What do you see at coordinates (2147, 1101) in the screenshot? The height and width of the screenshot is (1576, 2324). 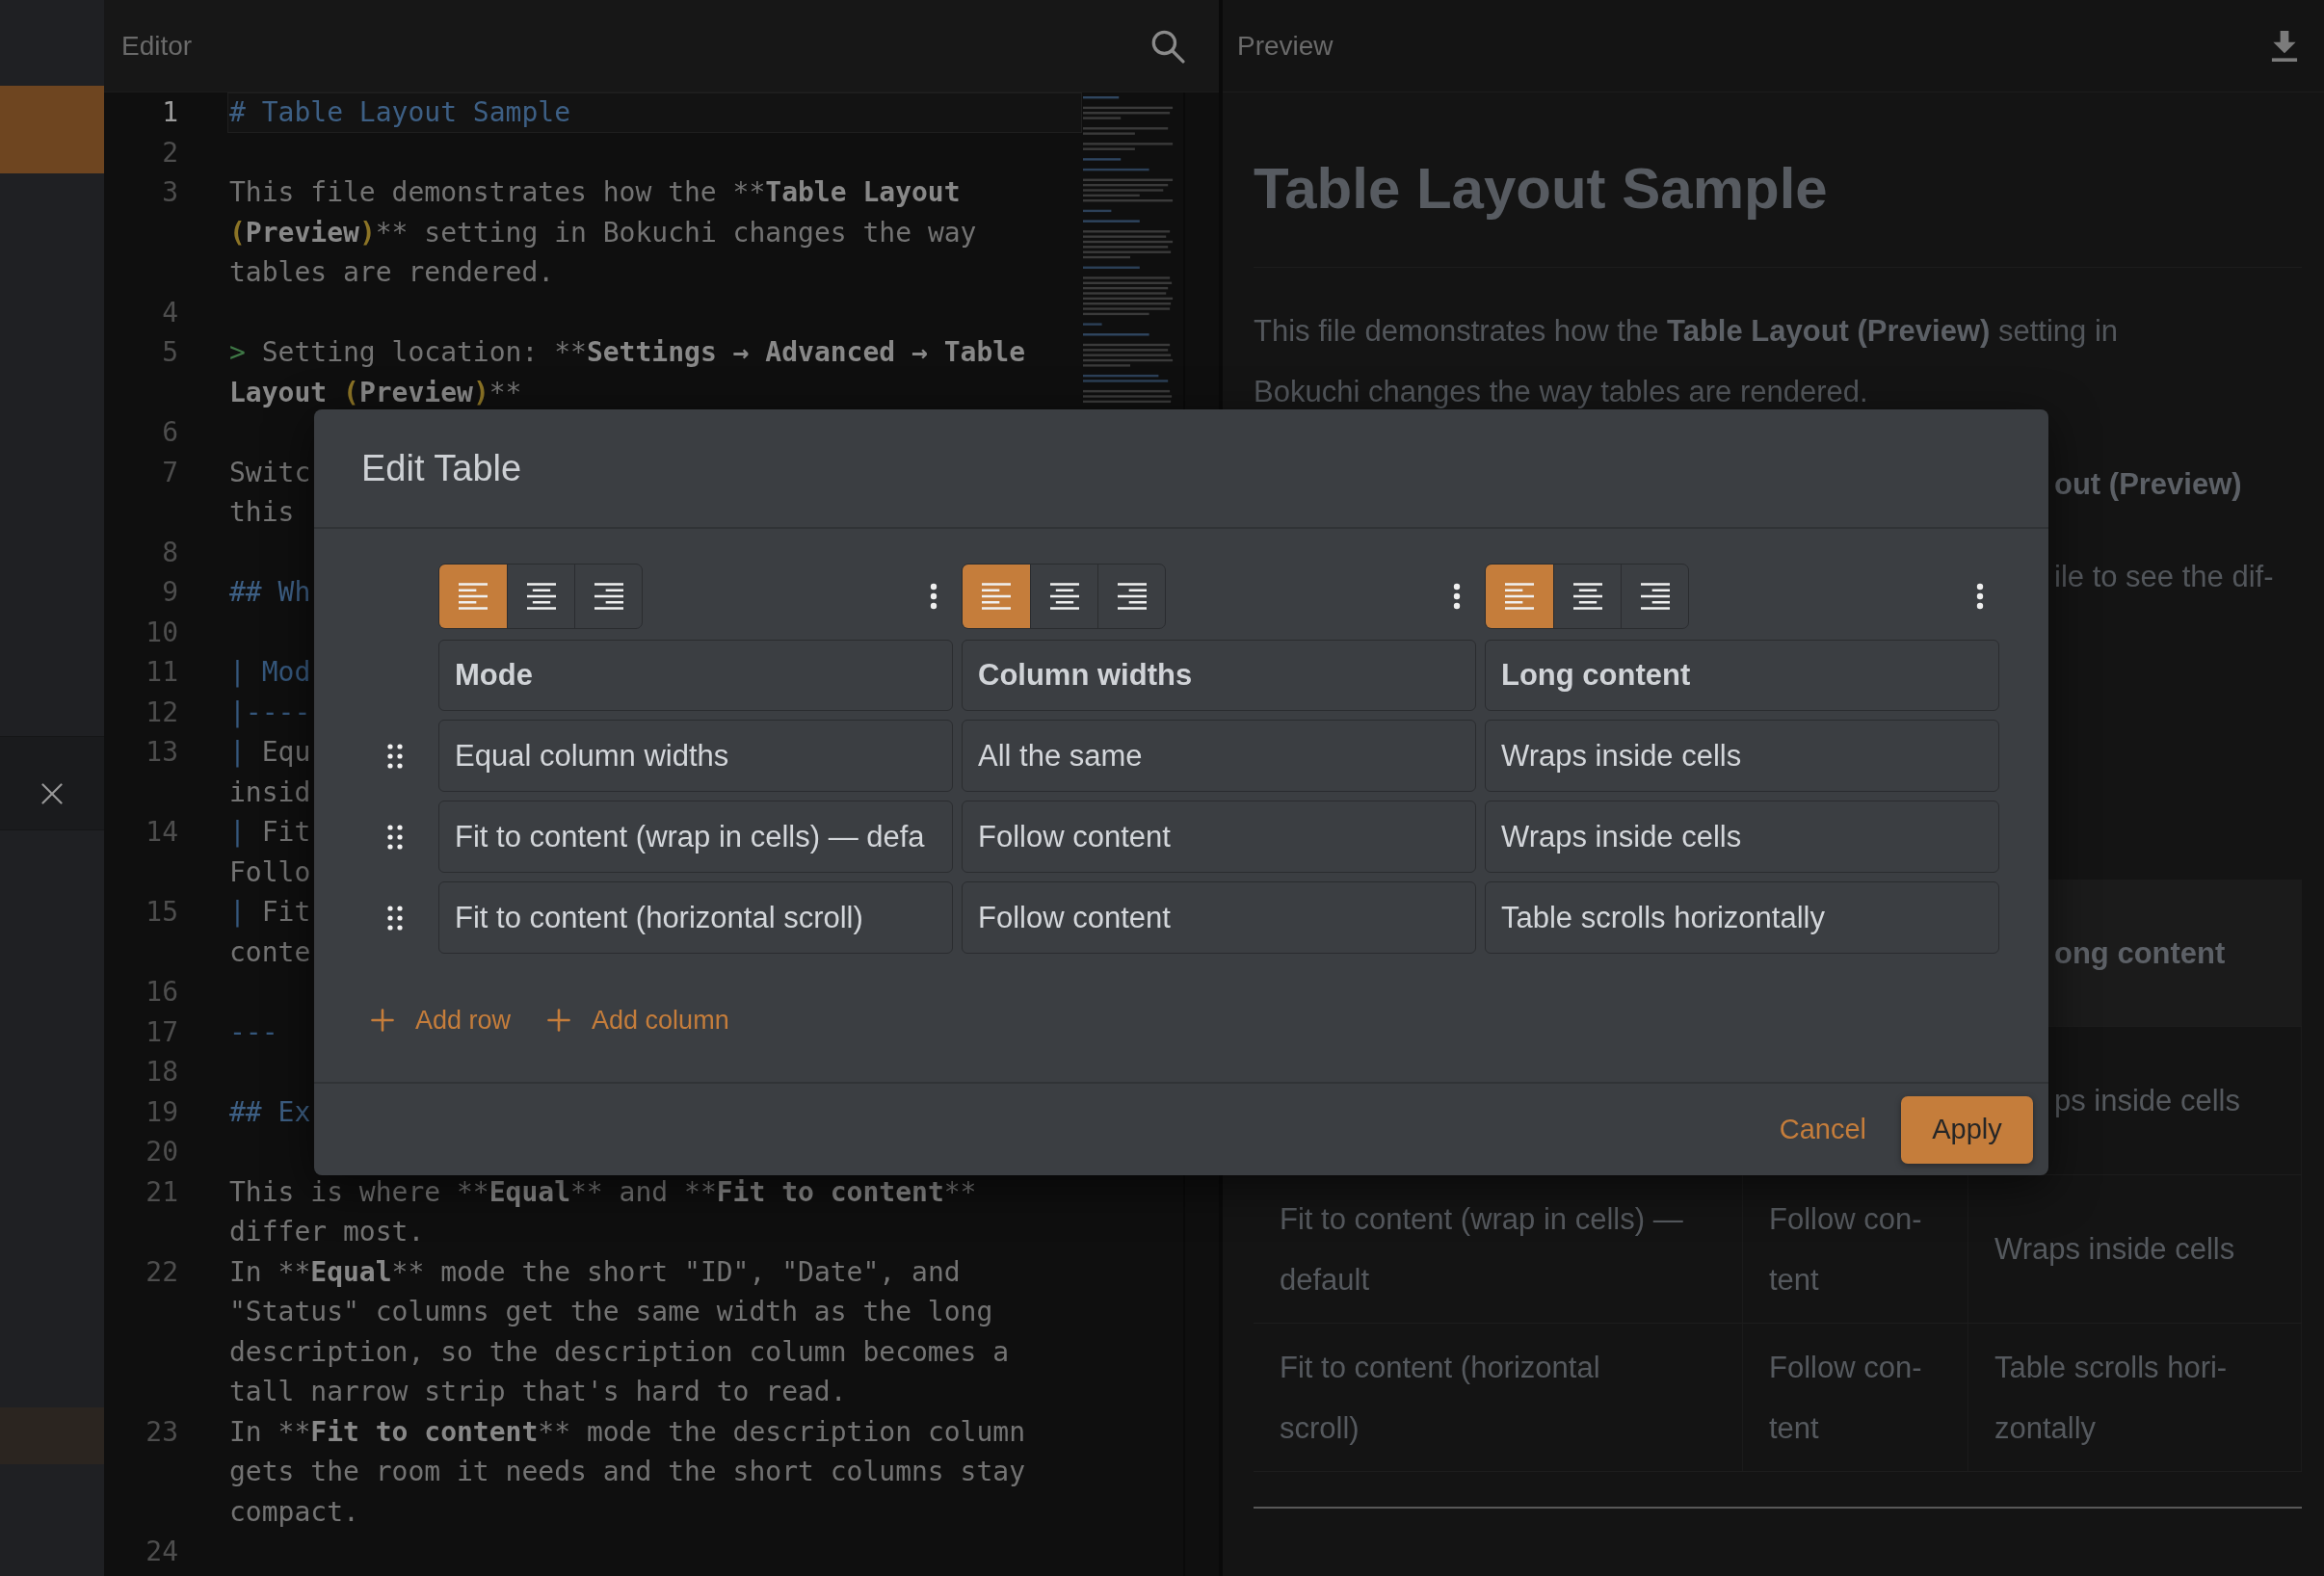 I see `table-text: ps inside cells` at bounding box center [2147, 1101].